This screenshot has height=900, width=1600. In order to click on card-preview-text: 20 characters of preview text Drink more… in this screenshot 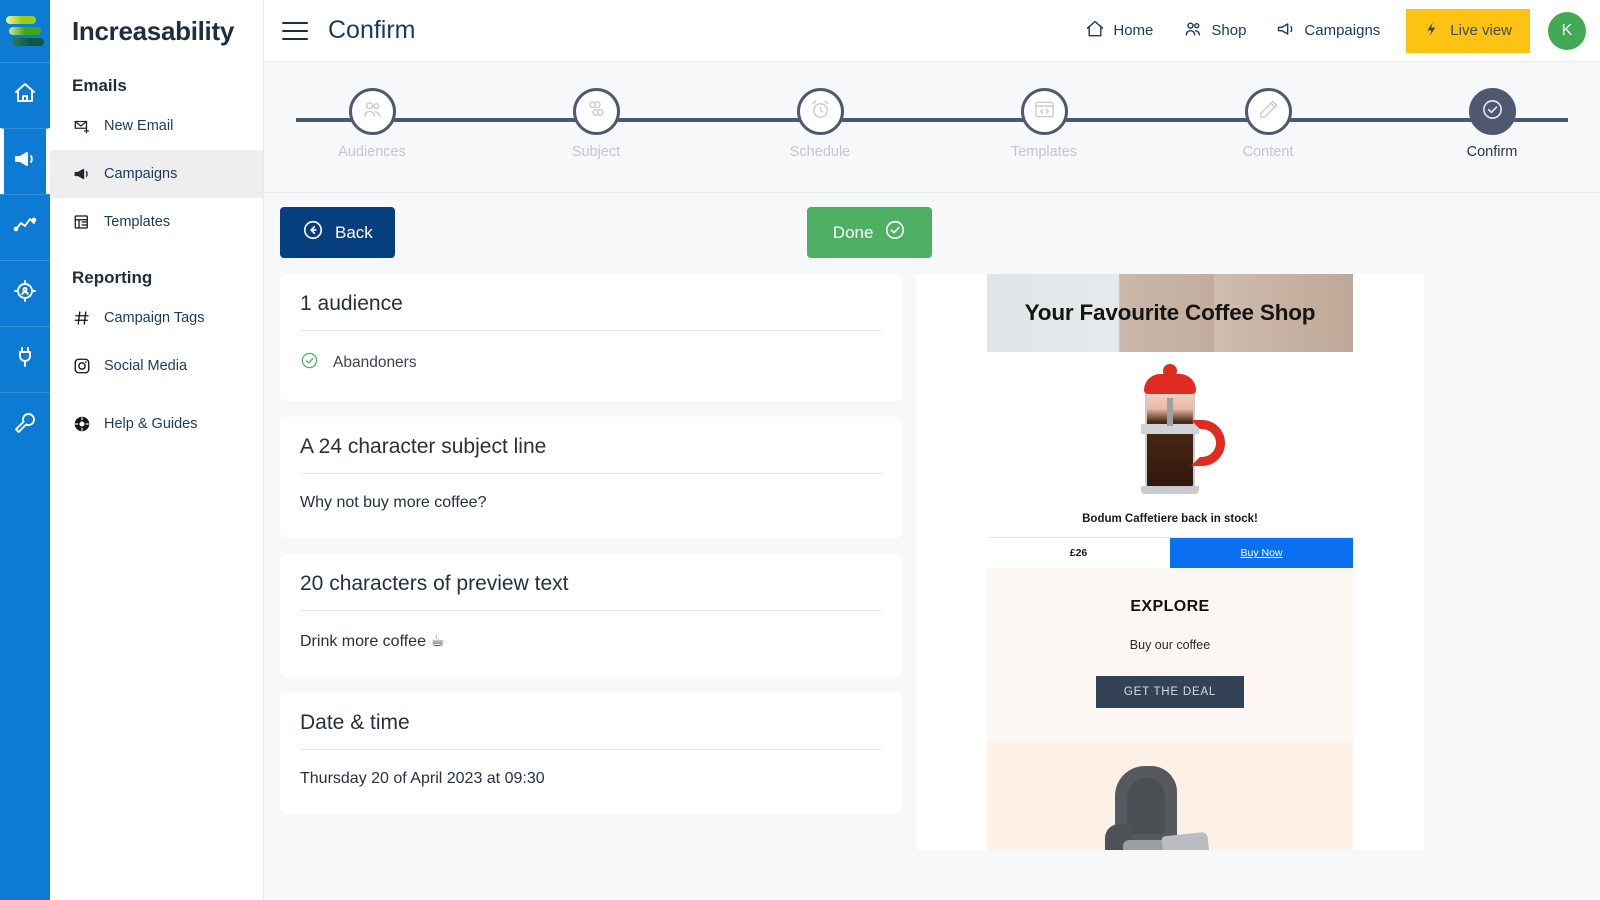, I will do `click(591, 615)`.